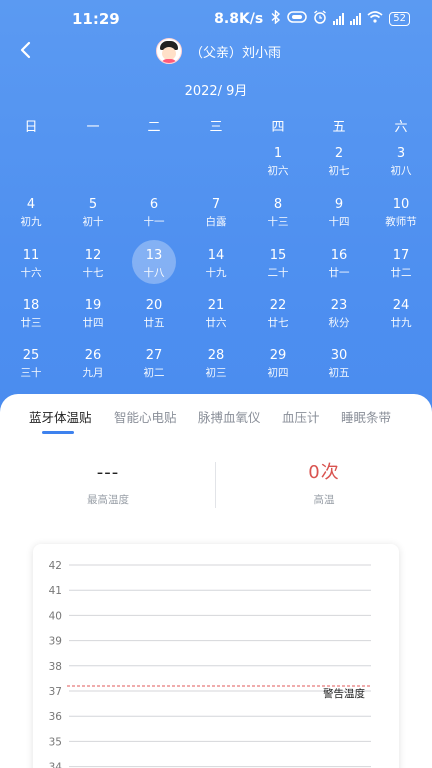 This screenshot has height=768, width=432. What do you see at coordinates (58, 432) in the screenshot?
I see `active-tab-indicator` at bounding box center [58, 432].